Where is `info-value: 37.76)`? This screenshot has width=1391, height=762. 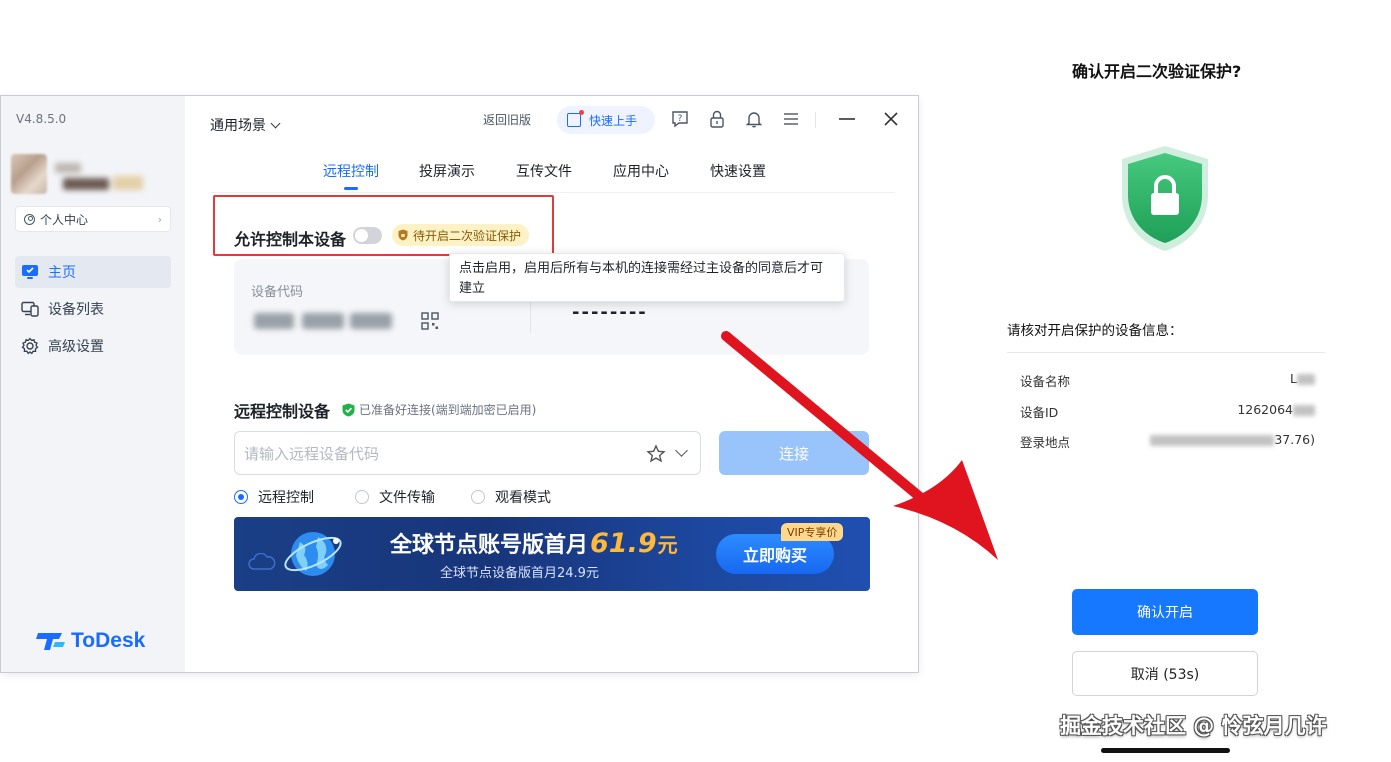 info-value: 37.76) is located at coordinates (1232, 439).